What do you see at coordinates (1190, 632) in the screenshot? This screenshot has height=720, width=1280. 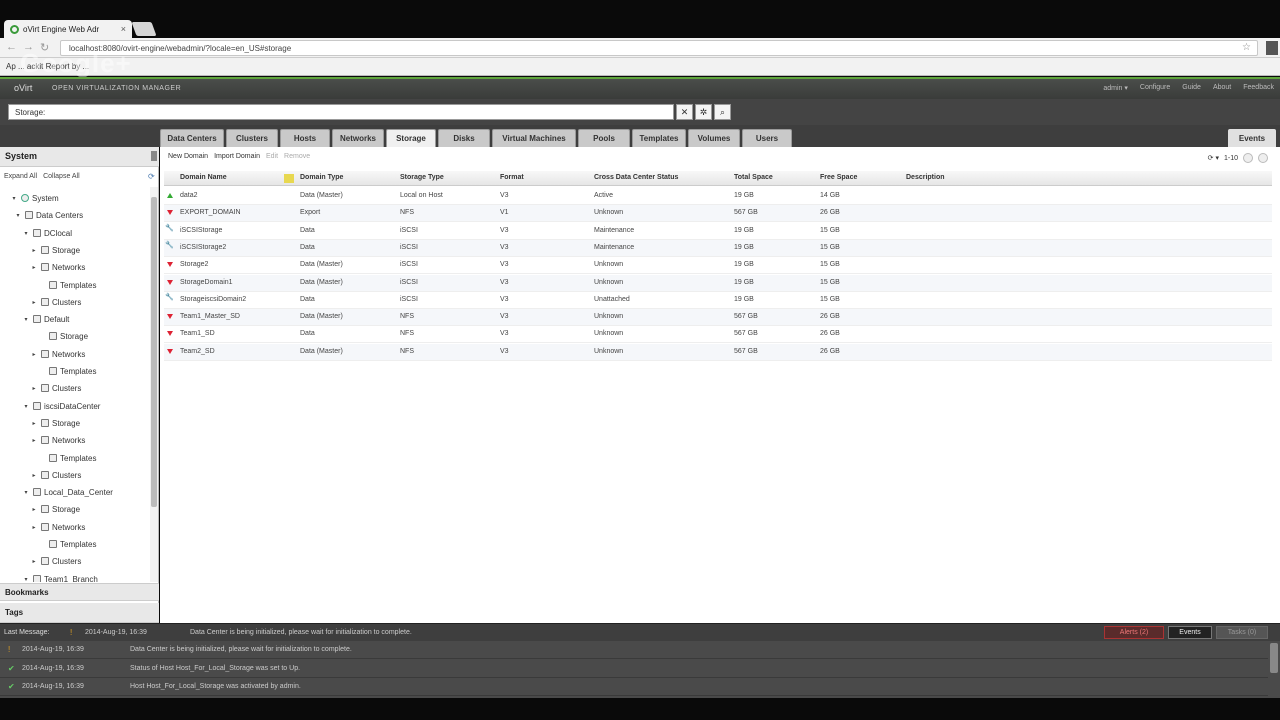 I see `events-button: Events` at bounding box center [1190, 632].